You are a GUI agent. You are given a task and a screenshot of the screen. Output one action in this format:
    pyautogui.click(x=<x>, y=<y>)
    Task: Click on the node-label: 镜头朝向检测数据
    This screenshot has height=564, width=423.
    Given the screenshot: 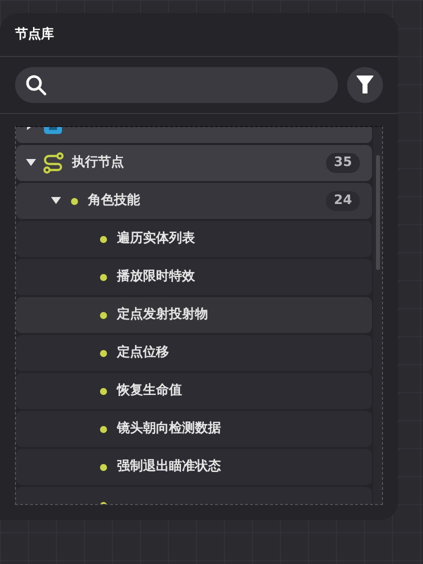 What is the action you would take?
    pyautogui.click(x=169, y=429)
    